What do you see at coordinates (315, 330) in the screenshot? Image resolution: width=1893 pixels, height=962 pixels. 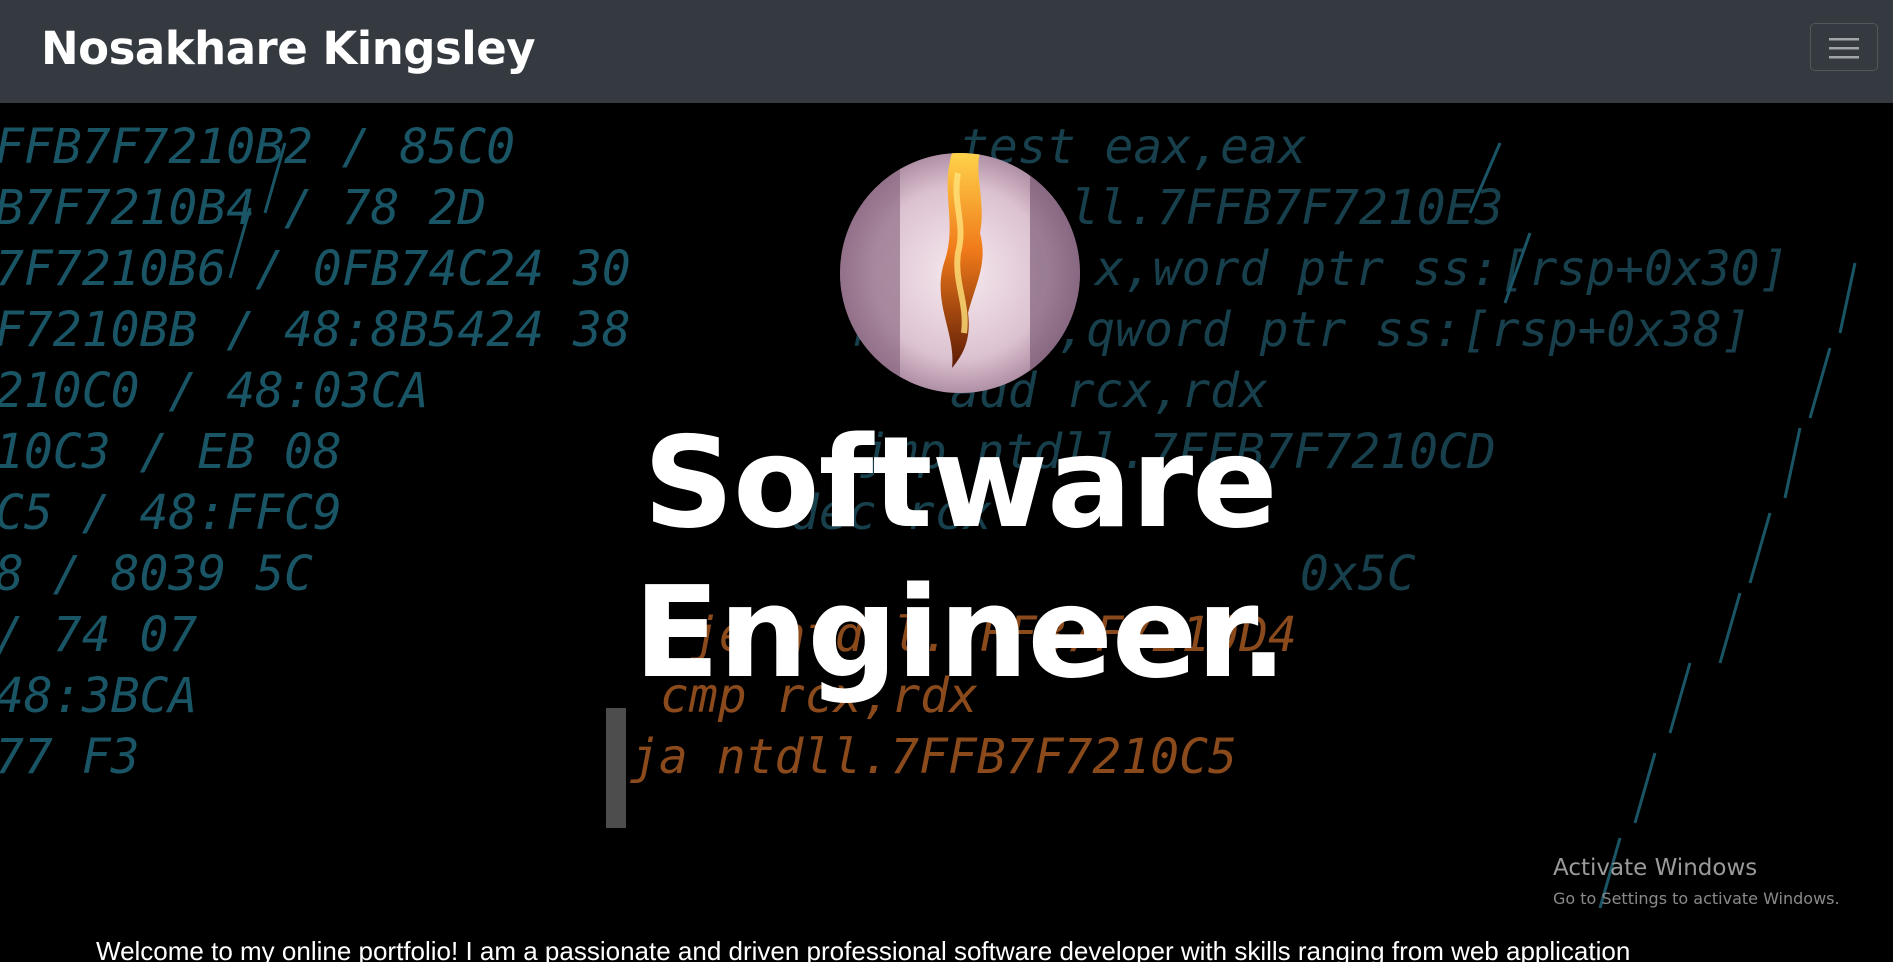 I see `code-line-left: F7210BB / 48:8B5424 38` at bounding box center [315, 330].